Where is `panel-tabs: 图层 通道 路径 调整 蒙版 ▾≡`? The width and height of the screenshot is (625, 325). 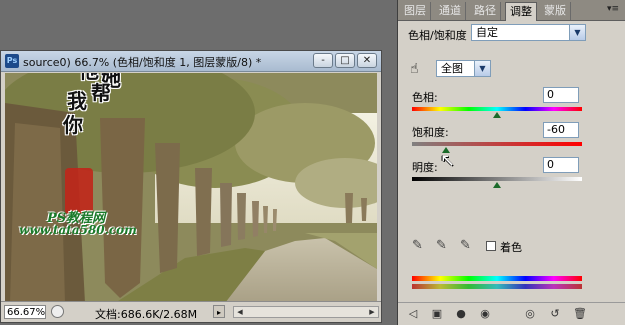
panel-tabs: 图层 通道 路径 调整 蒙版 ▾≡ is located at coordinates (511, 10).